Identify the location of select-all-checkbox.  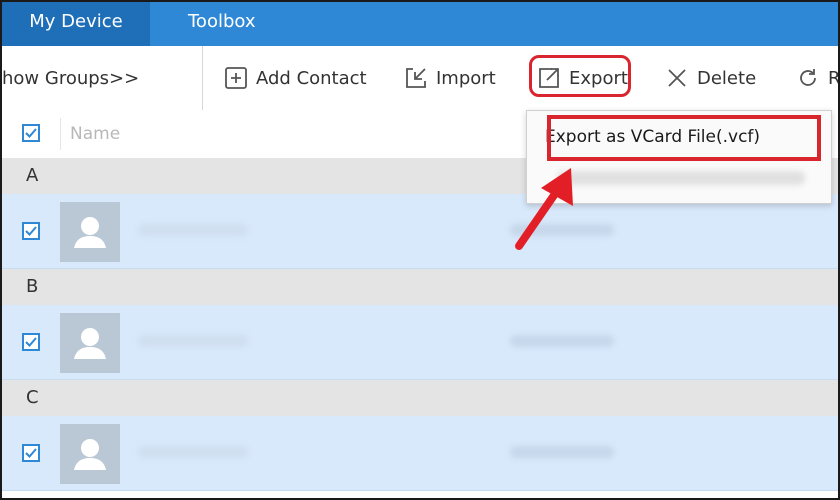
(31, 133).